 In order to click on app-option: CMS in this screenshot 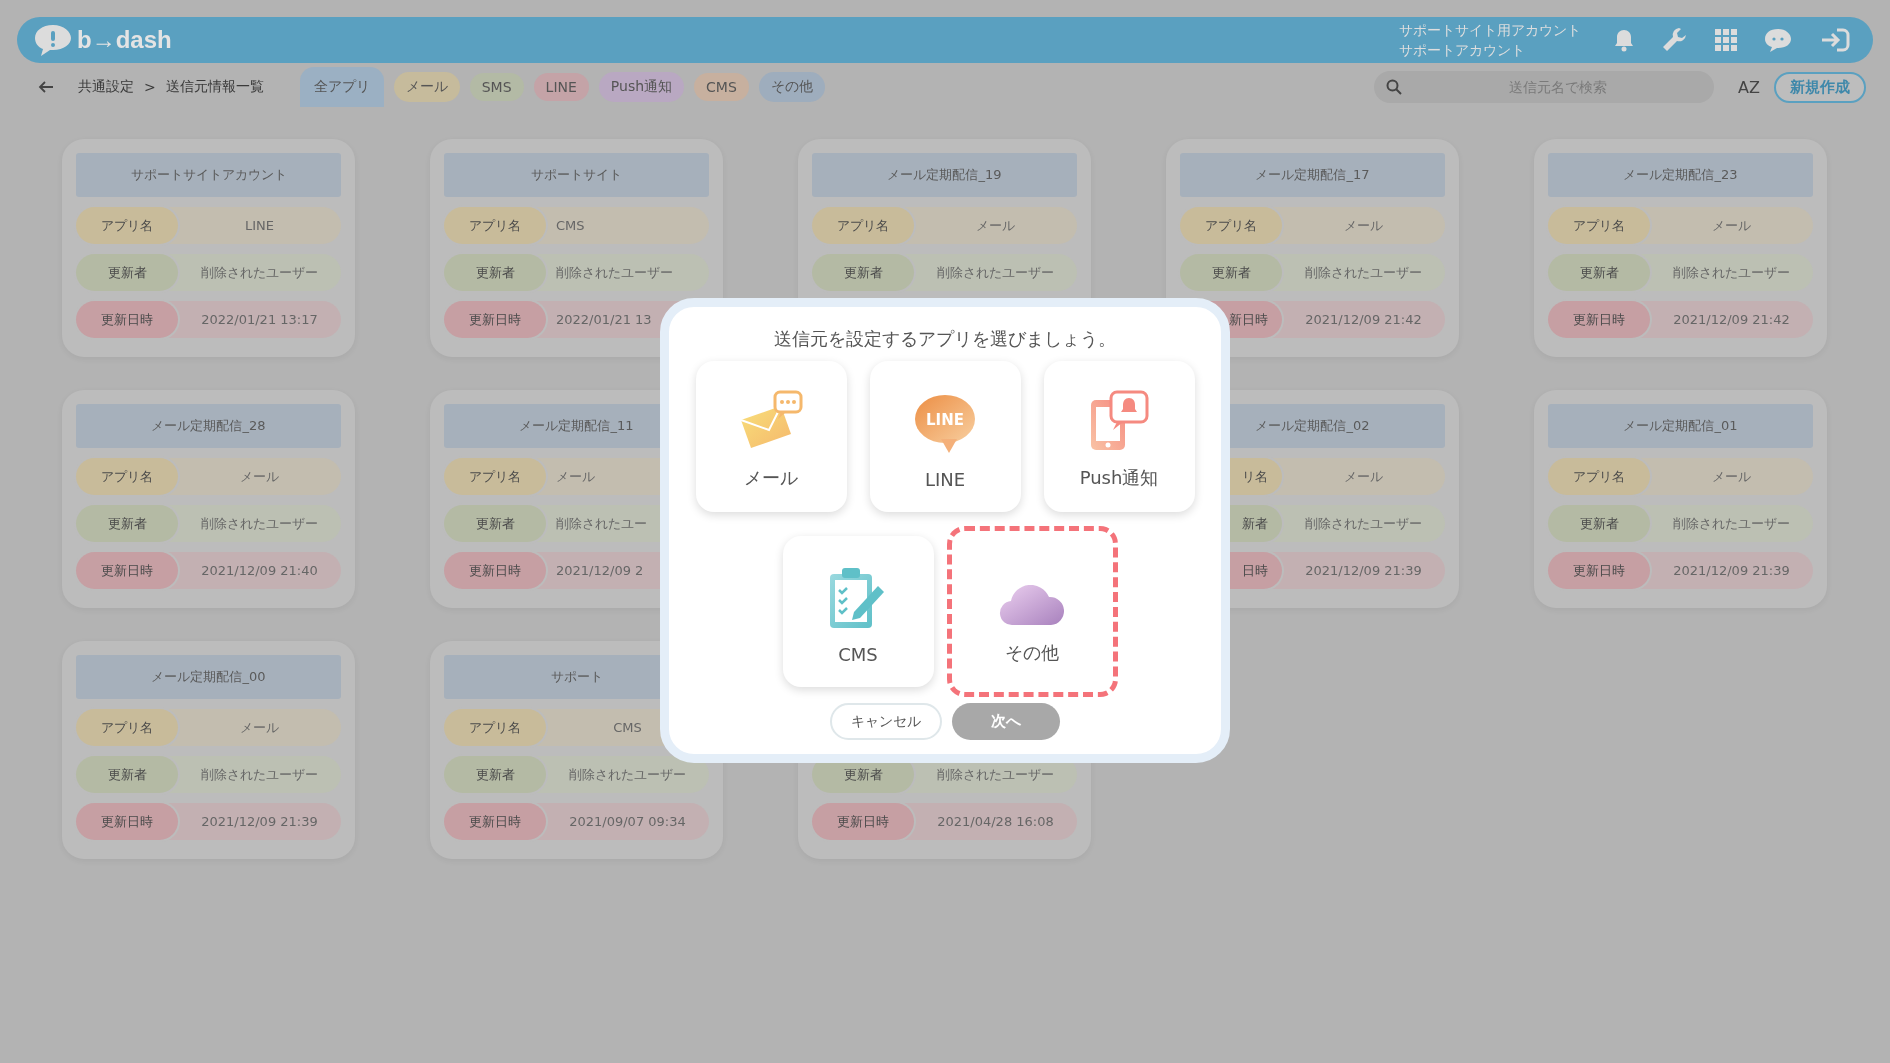, I will do `click(858, 611)`.